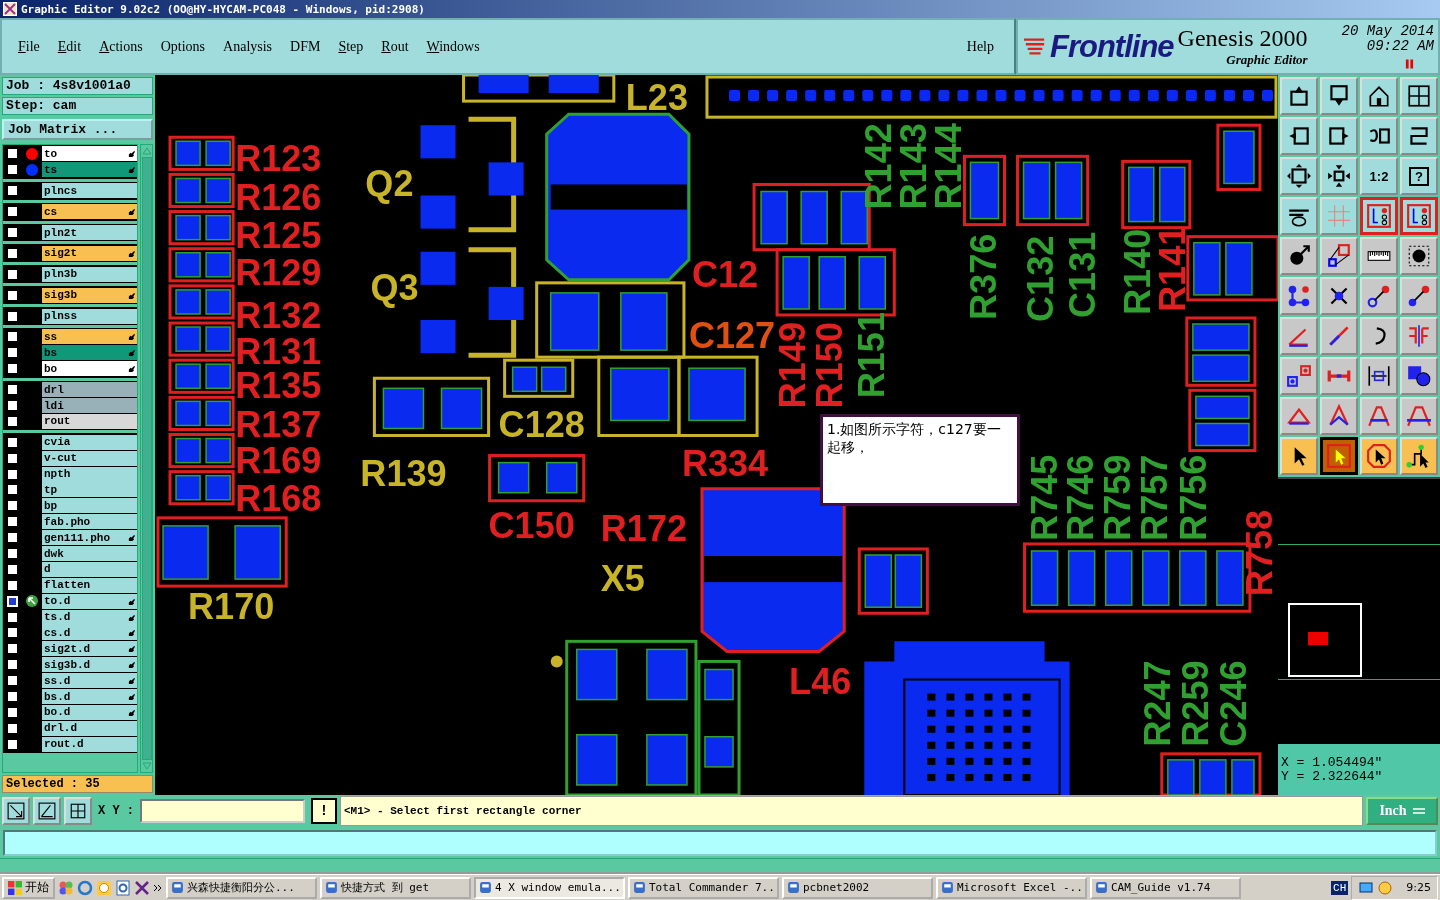  I want to click on layer-item: sig2t, so click(89, 253).